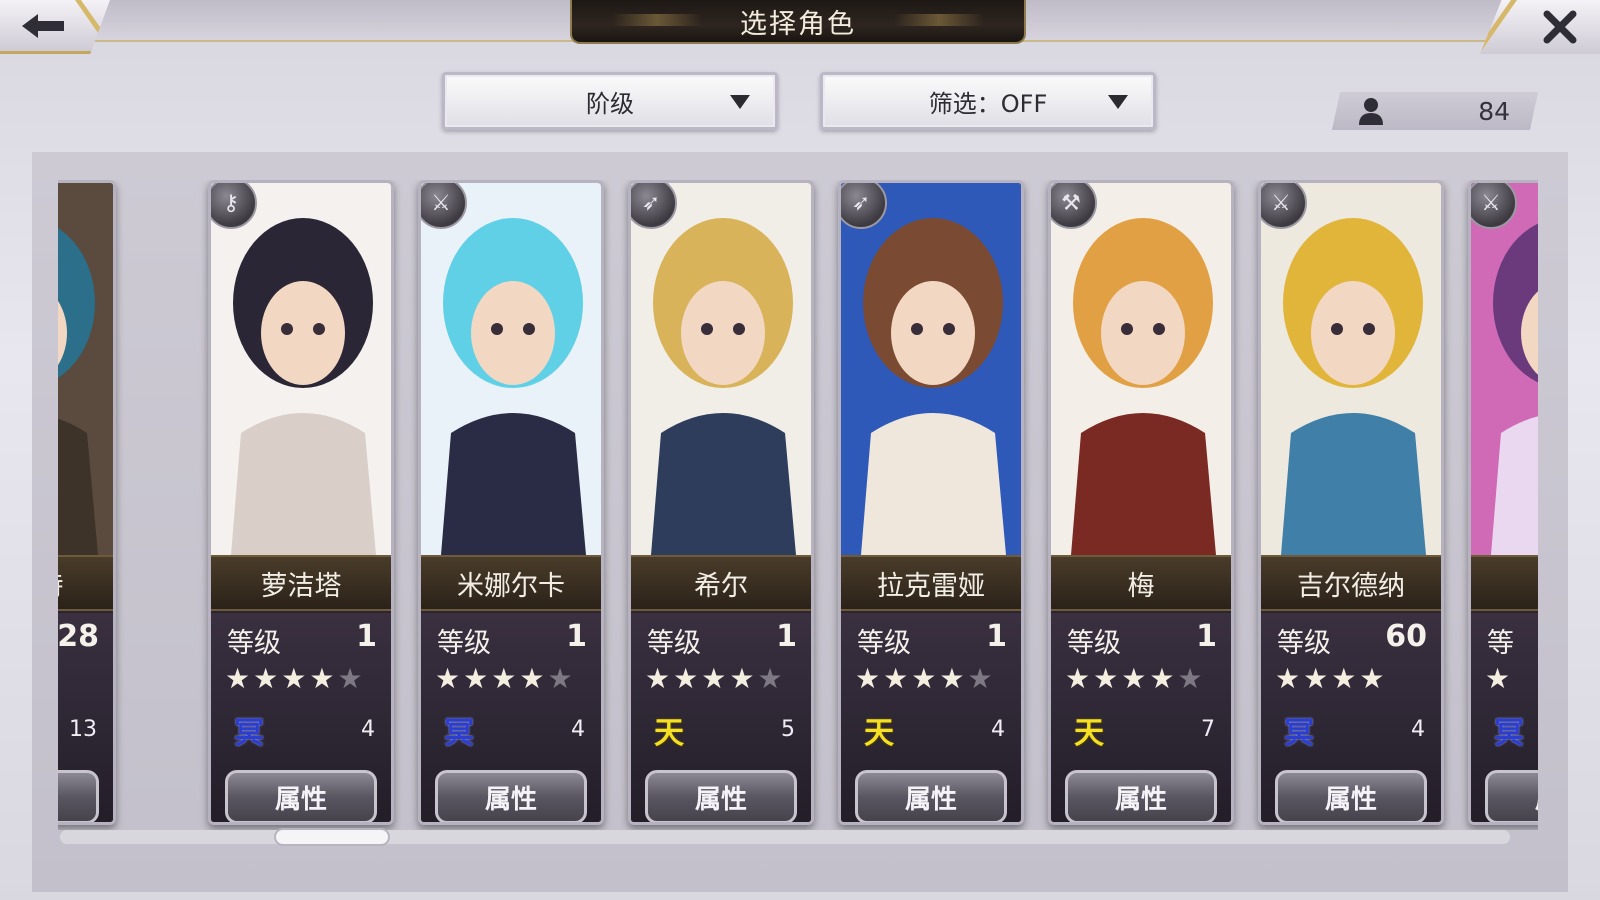 The width and height of the screenshot is (1600, 900). I want to click on rank-sort-label: 阶级, so click(610, 103).